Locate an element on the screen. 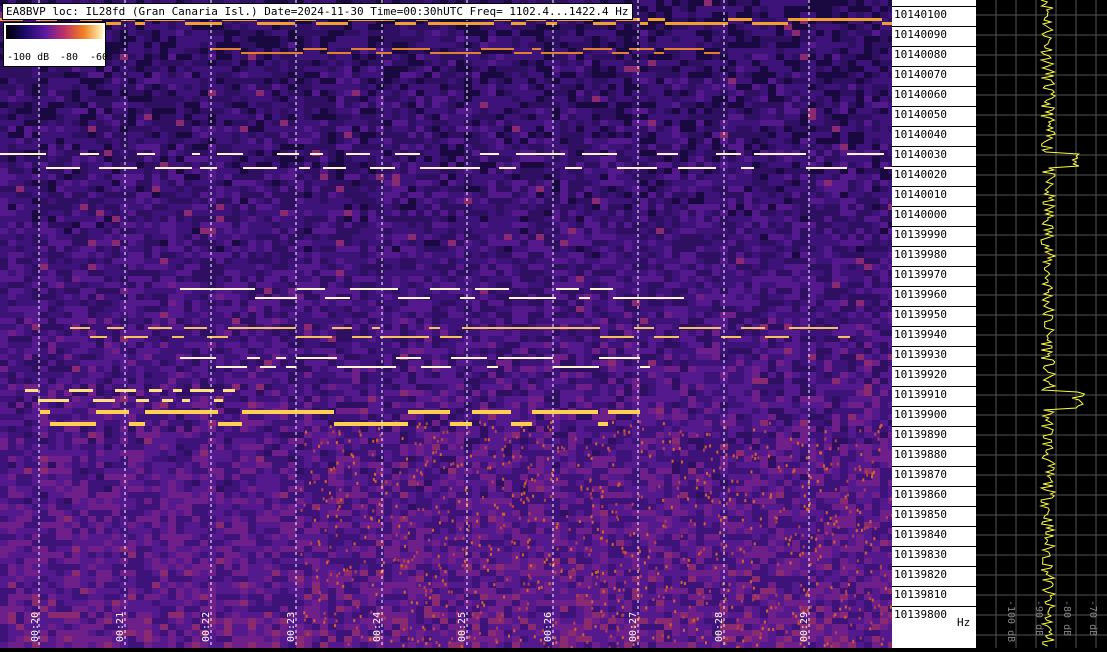 This screenshot has height=652, width=1107. color-legend: -100 dB -80 -60 is located at coordinates (54, 44).